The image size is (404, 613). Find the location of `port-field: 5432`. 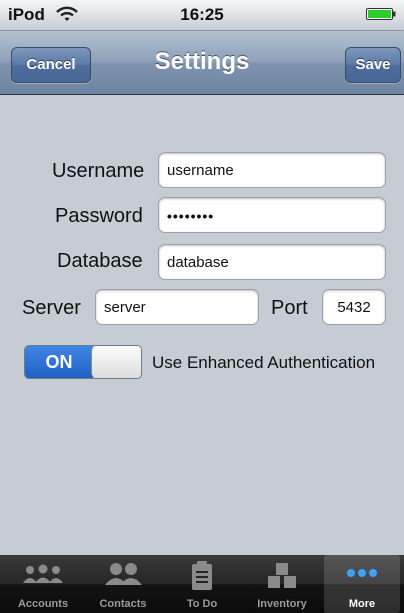

port-field: 5432 is located at coordinates (354, 307).